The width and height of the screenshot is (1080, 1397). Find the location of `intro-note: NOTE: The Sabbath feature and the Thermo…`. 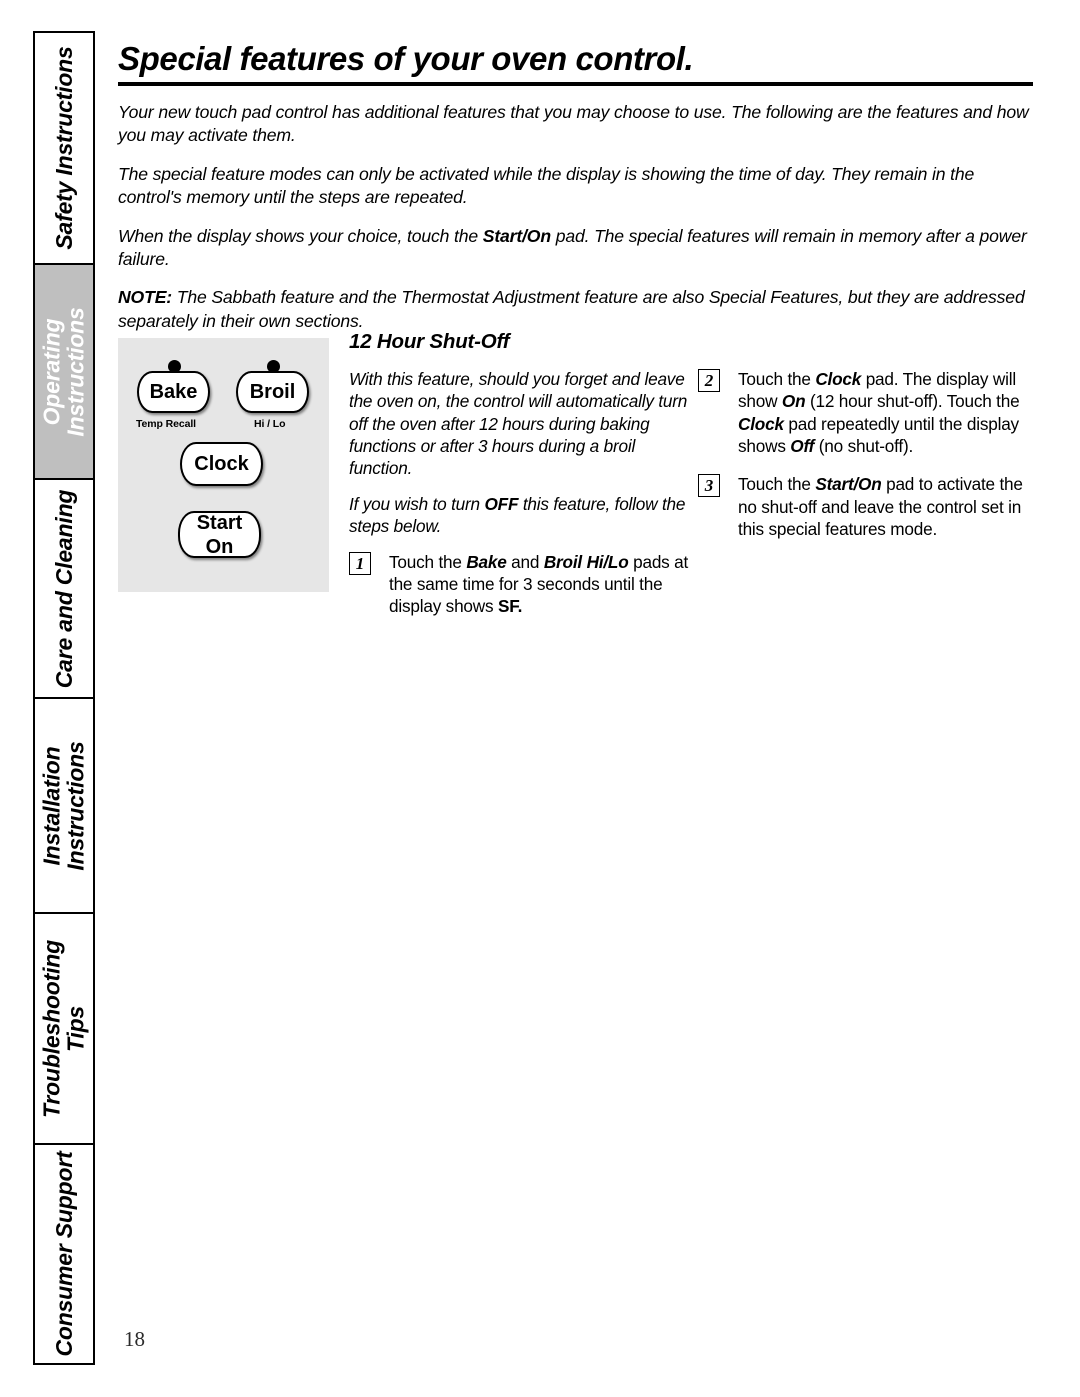

intro-note: NOTE: The Sabbath feature and the Thermo… is located at coordinates (575, 309).